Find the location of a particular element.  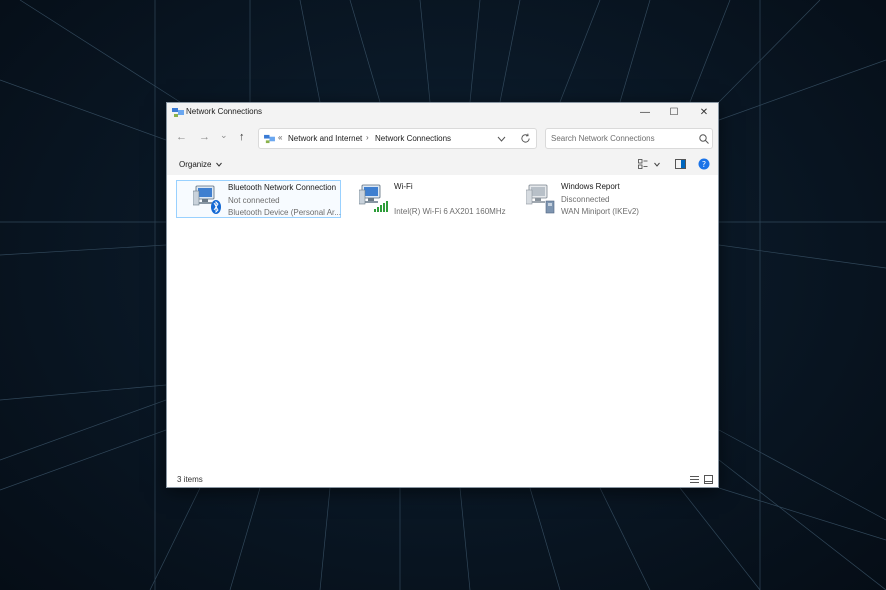

connection-status: Disconnected is located at coordinates (585, 199).